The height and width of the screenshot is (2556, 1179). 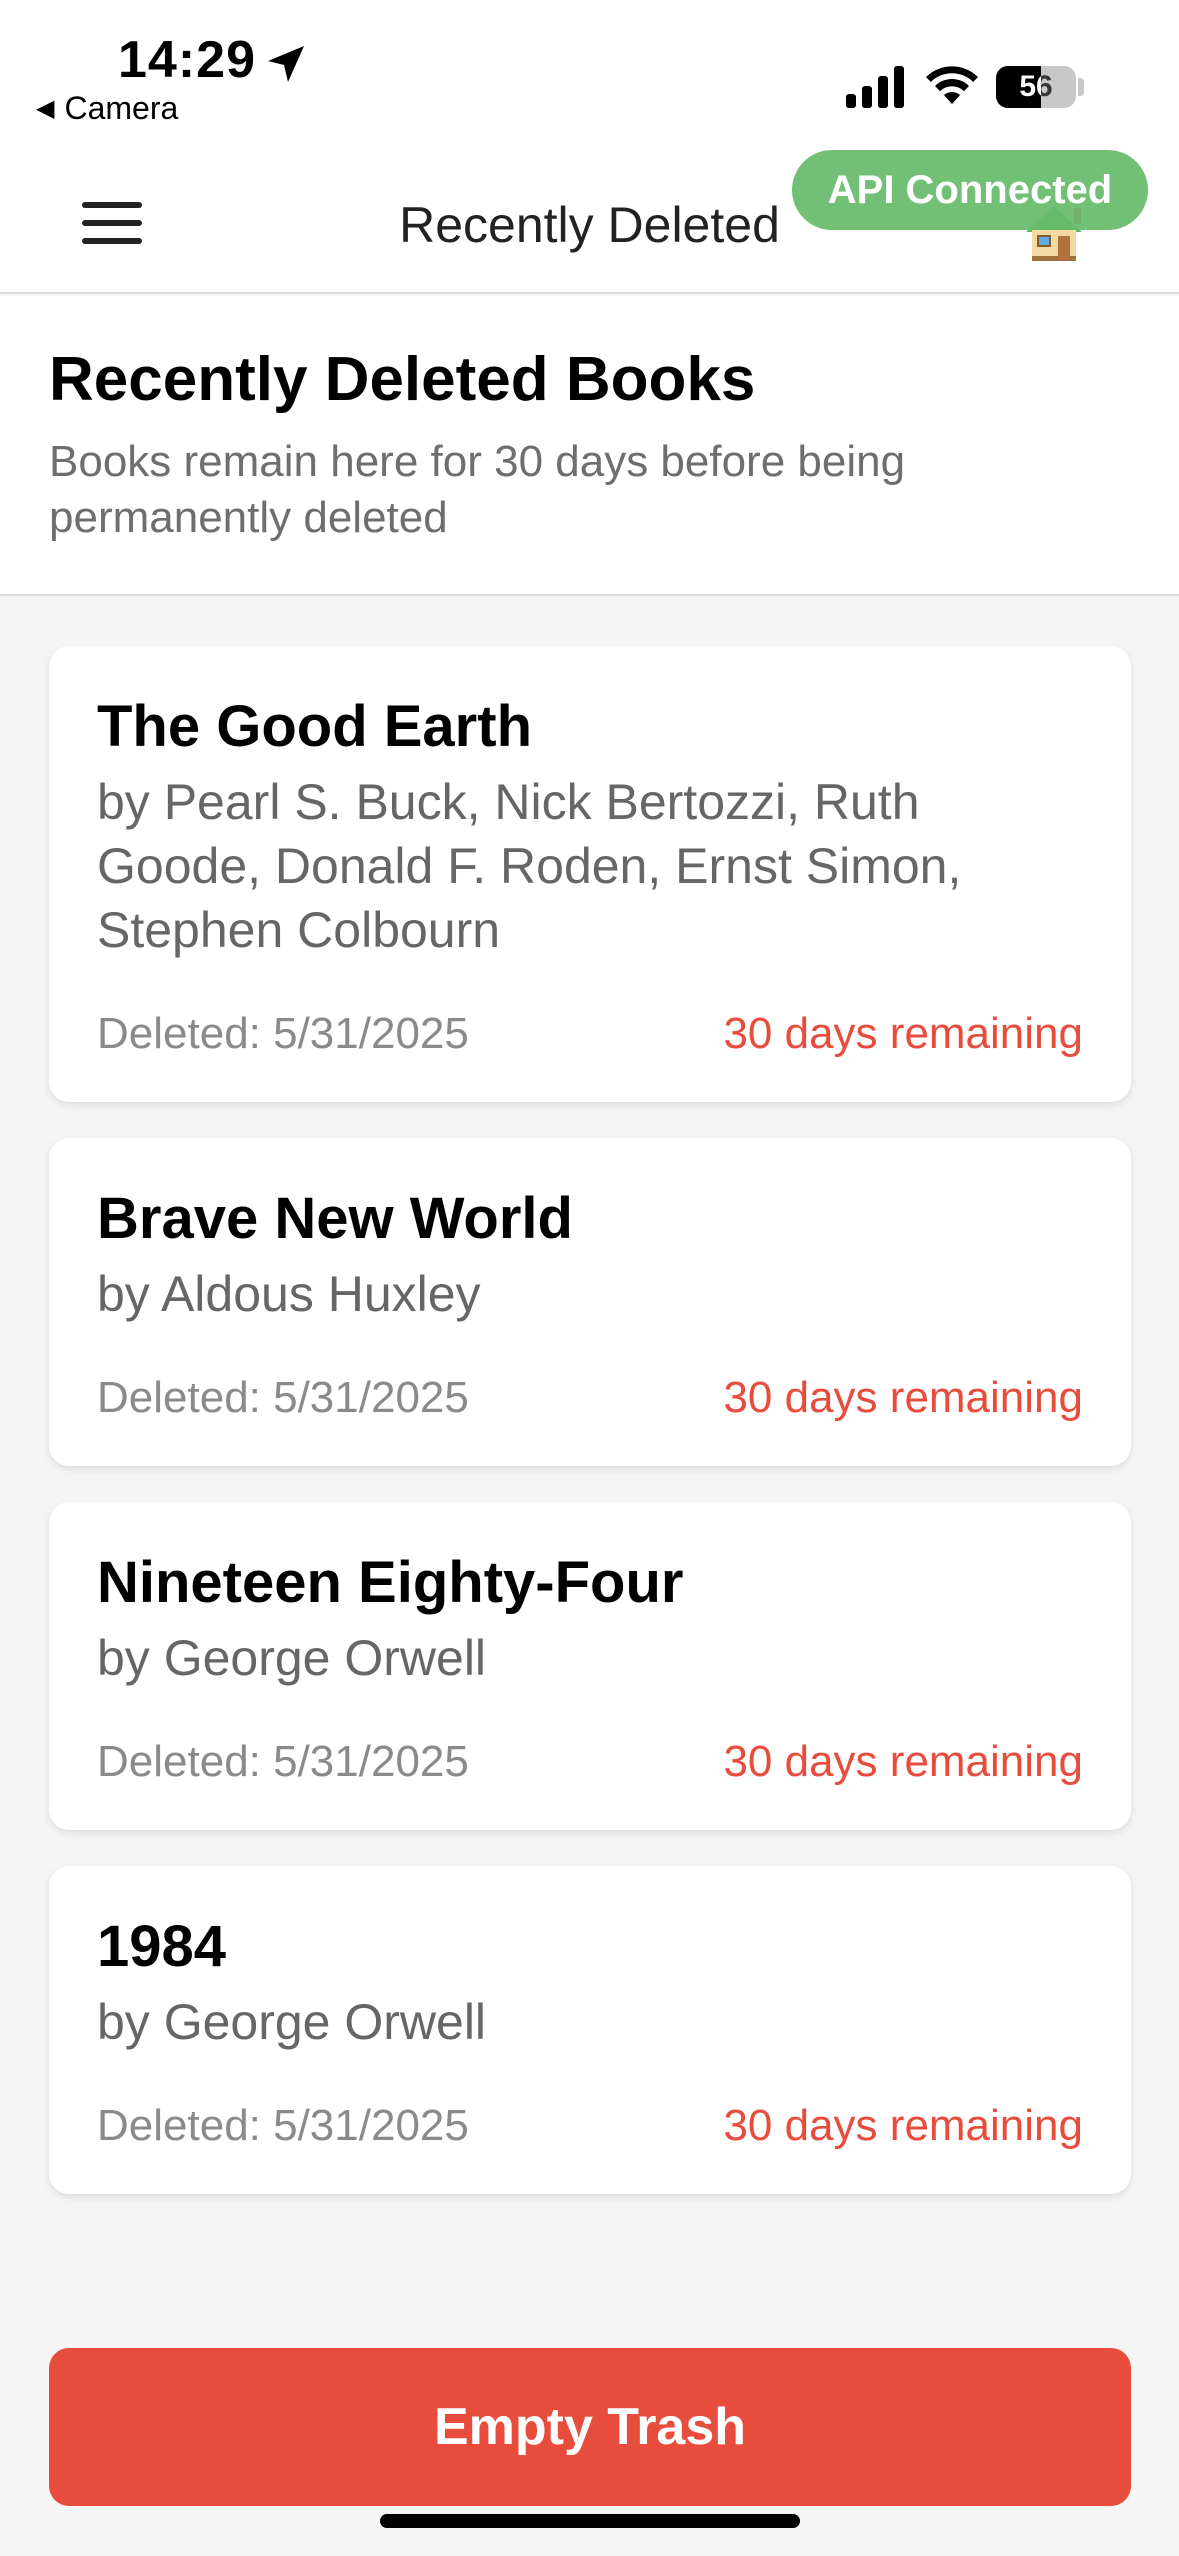 What do you see at coordinates (590, 2521) in the screenshot?
I see `home-indicator` at bounding box center [590, 2521].